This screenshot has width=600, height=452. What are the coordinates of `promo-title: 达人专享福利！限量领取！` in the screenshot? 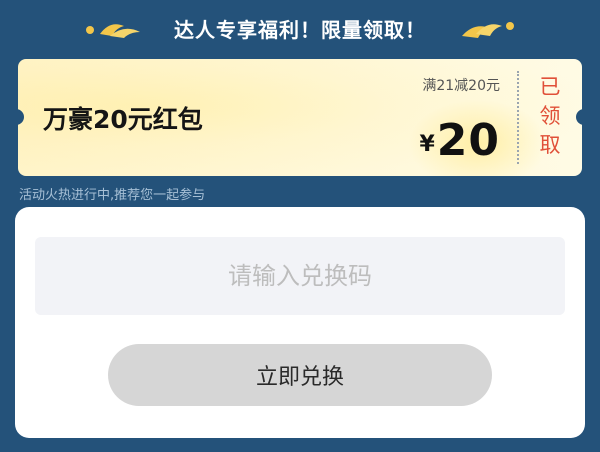 It's located at (300, 29).